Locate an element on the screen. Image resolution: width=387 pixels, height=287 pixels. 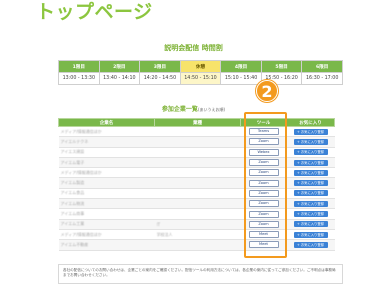
company-row: アイエム食品 Zoom + お気に入り登録 is located at coordinates (196, 194).